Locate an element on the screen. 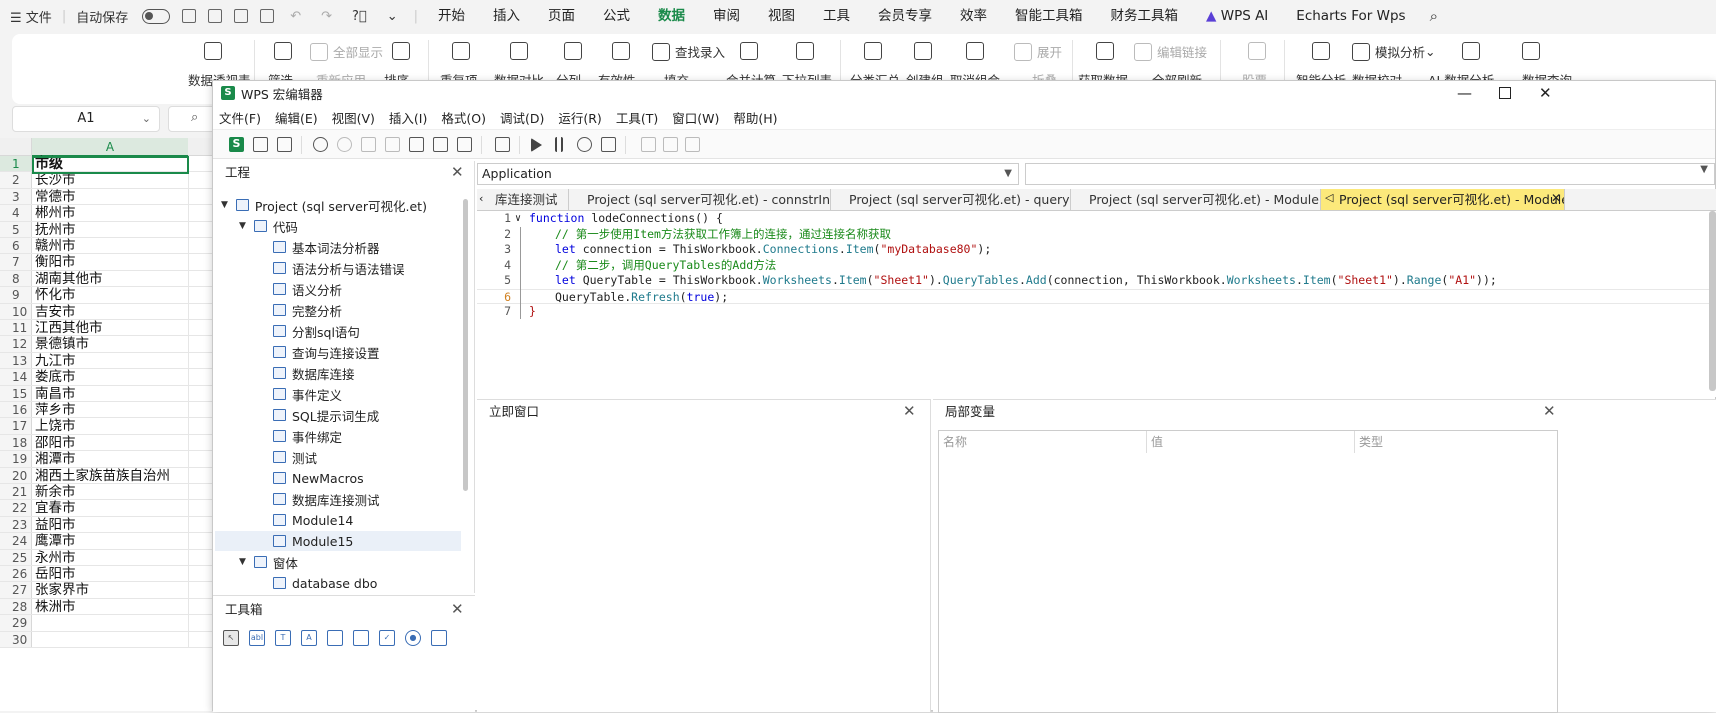 Image resolution: width=1716 pixels, height=713 pixels. pause-icon is located at coordinates (559, 144).